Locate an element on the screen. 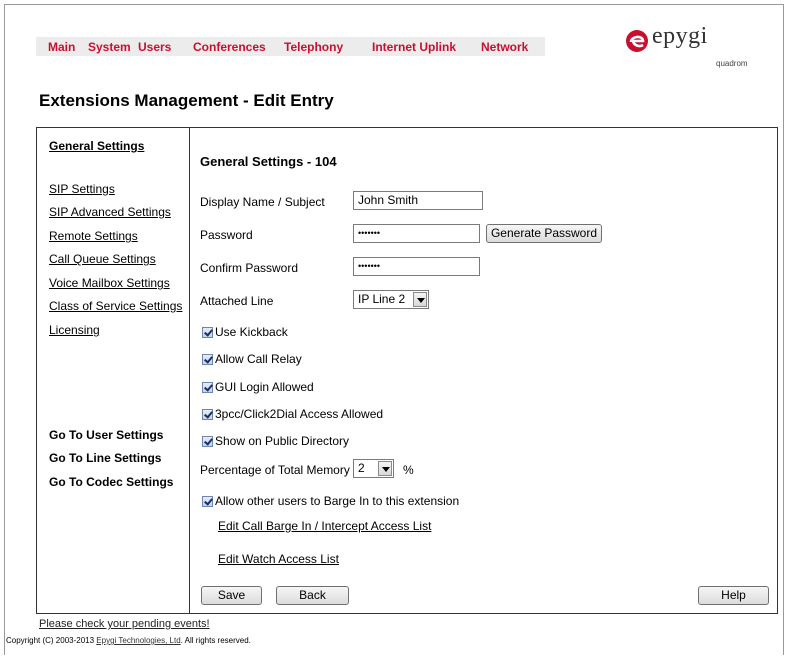 The width and height of the screenshot is (788, 659). page-title: Extensions Management - Edit Entry is located at coordinates (186, 100).